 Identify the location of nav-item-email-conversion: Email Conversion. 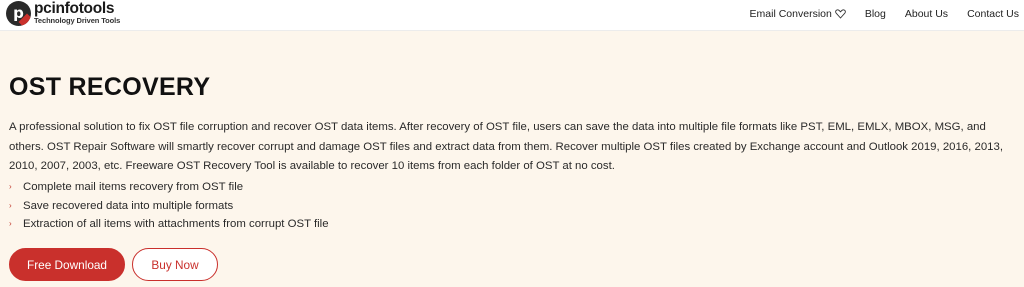
(798, 14).